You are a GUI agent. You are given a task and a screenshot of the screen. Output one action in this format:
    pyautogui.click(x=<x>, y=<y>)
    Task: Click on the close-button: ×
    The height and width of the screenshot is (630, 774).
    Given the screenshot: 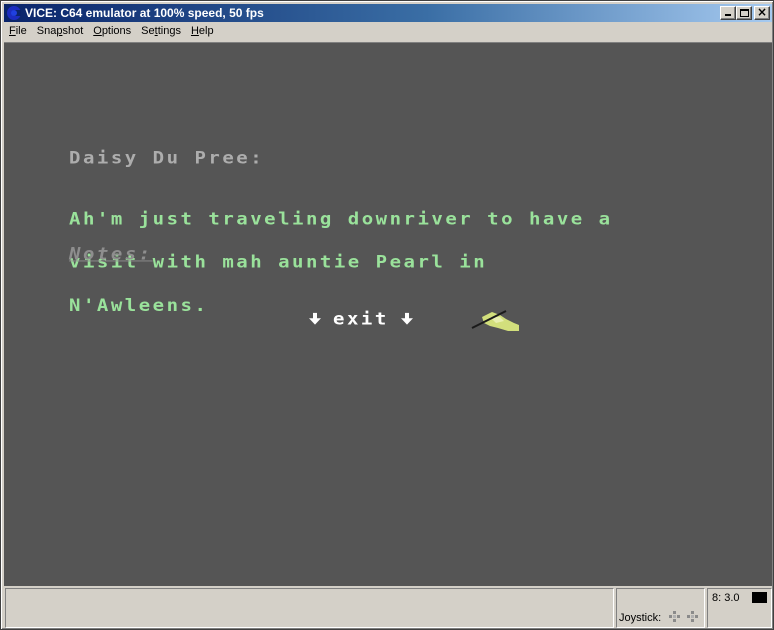 What is the action you would take?
    pyautogui.click(x=762, y=12)
    